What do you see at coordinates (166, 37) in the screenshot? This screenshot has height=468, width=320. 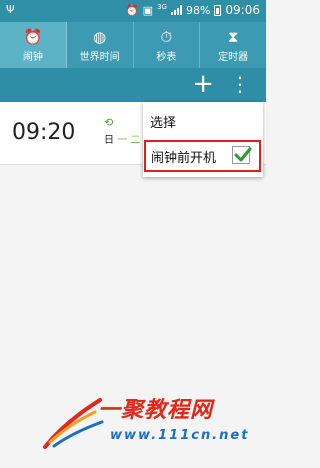 I see `stopwatch-icon: ⏱` at bounding box center [166, 37].